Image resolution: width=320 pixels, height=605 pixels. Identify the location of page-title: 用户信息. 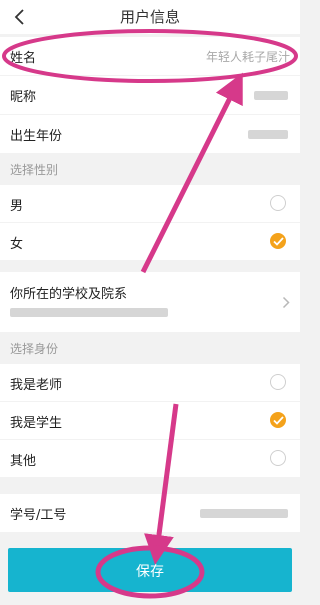
(149, 17).